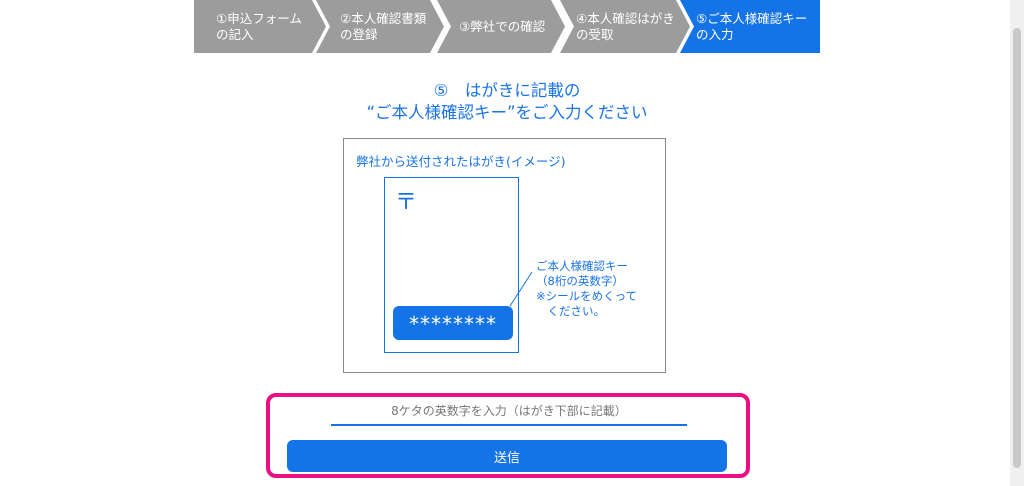  What do you see at coordinates (507, 101) in the screenshot?
I see `page-title: ⑤ はがきに記載の “ご本人様確認キー”をご入力ください` at bounding box center [507, 101].